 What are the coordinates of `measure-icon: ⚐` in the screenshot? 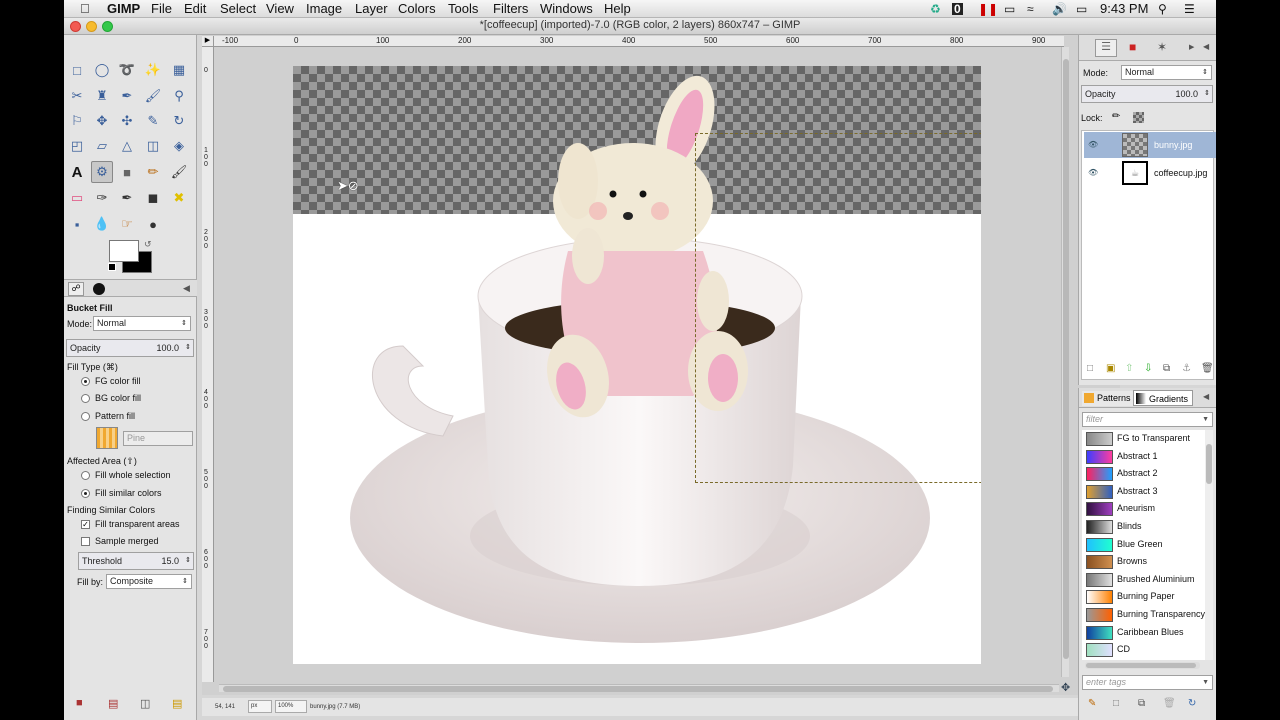 It's located at (77, 121).